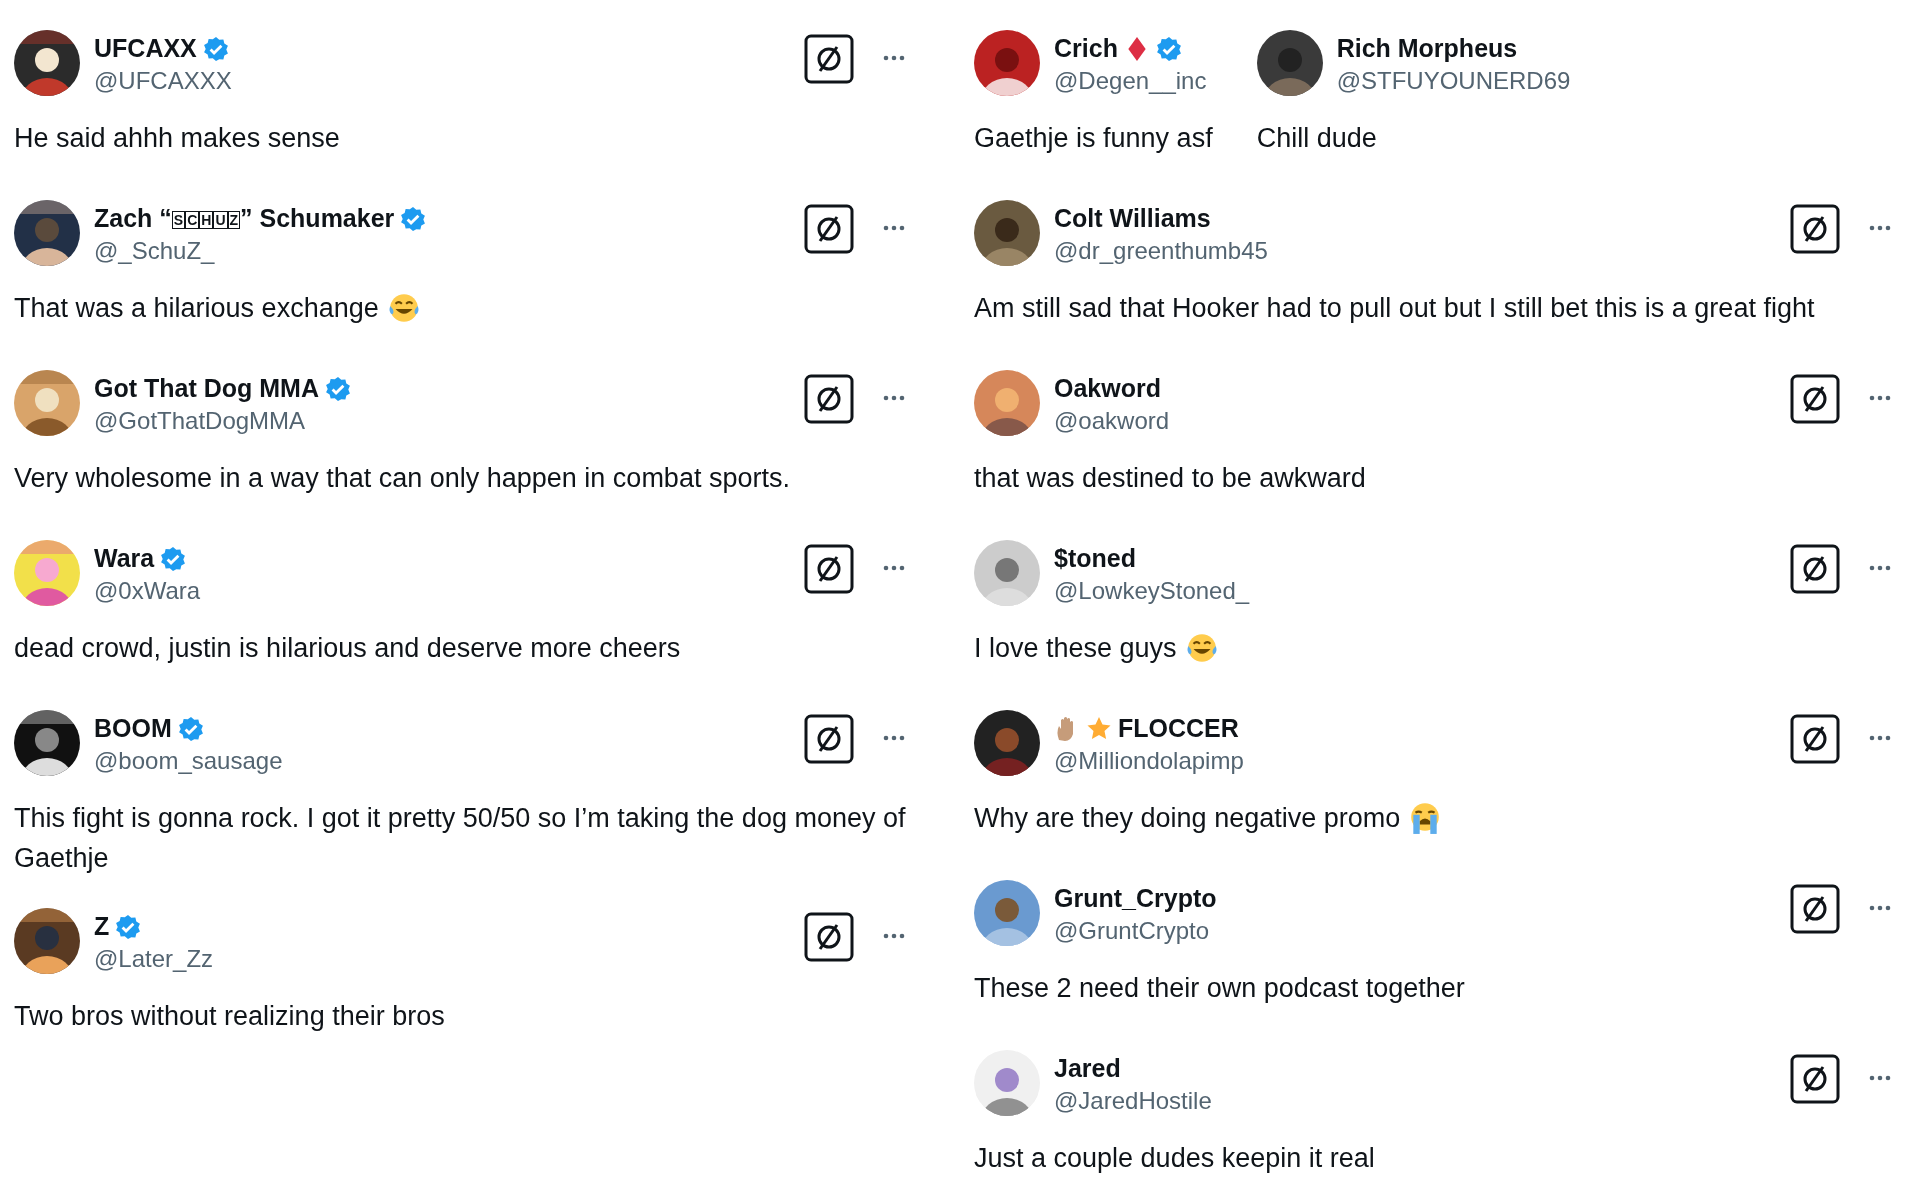 This screenshot has width=1920, height=1200. Describe the element at coordinates (460, 838) in the screenshot. I see `reply-text: This fight is gonna rock. I got it pretty 50/50 so I’m taking the dog money of Gaethje` at that location.